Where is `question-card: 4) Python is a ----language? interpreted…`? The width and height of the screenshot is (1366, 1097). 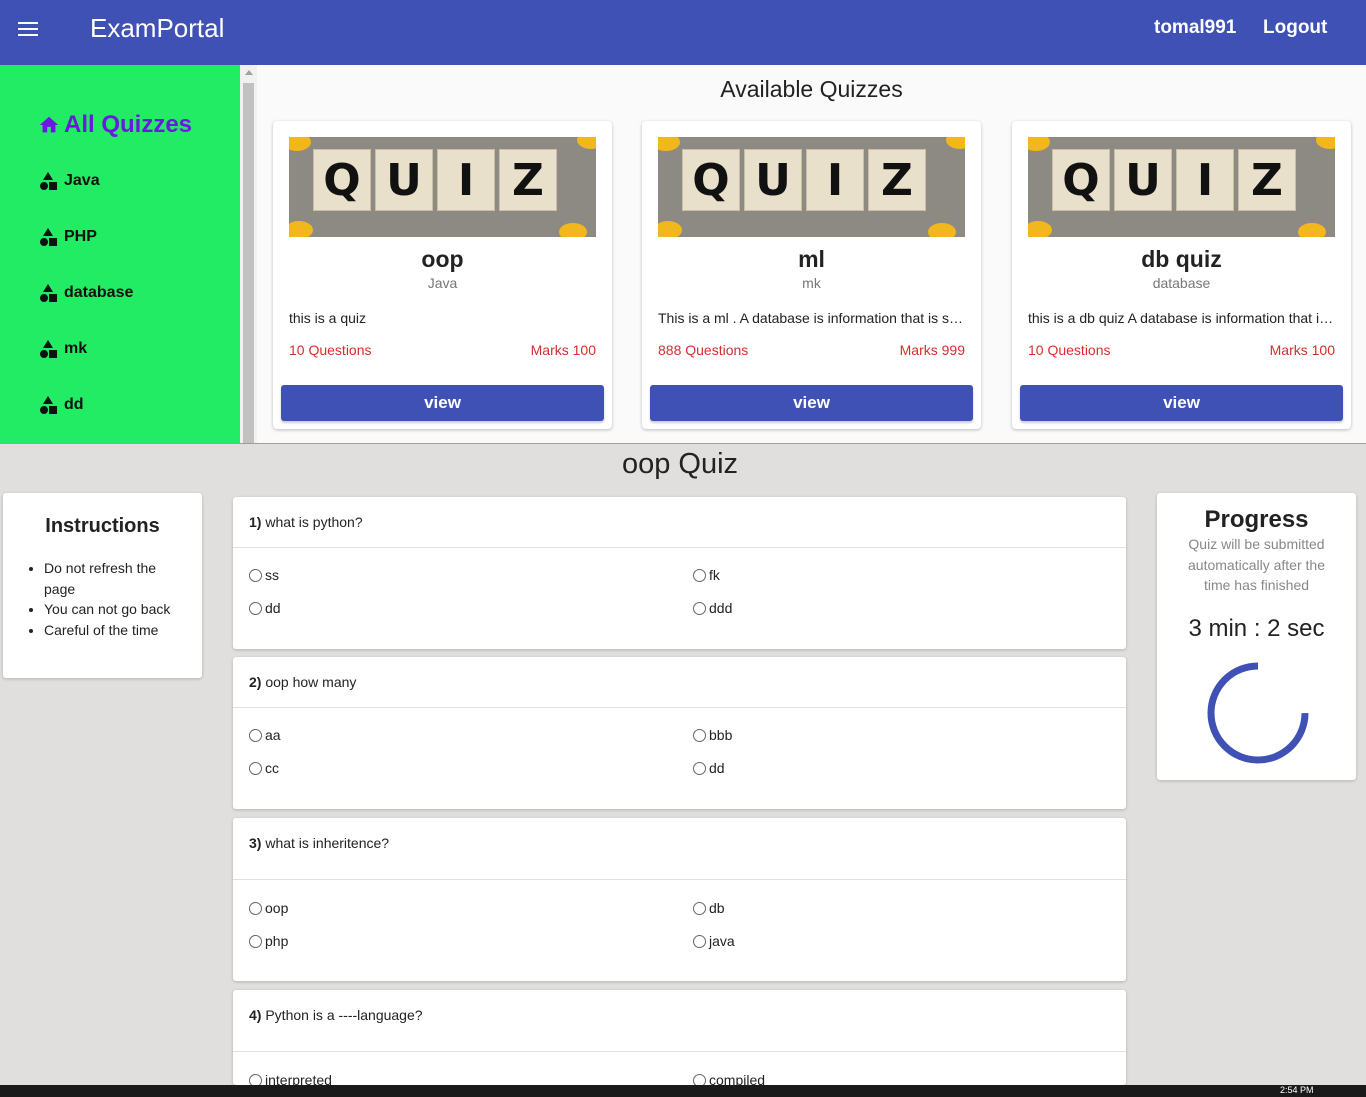 question-card: 4) Python is a ----language? interpreted… is located at coordinates (679, 1037).